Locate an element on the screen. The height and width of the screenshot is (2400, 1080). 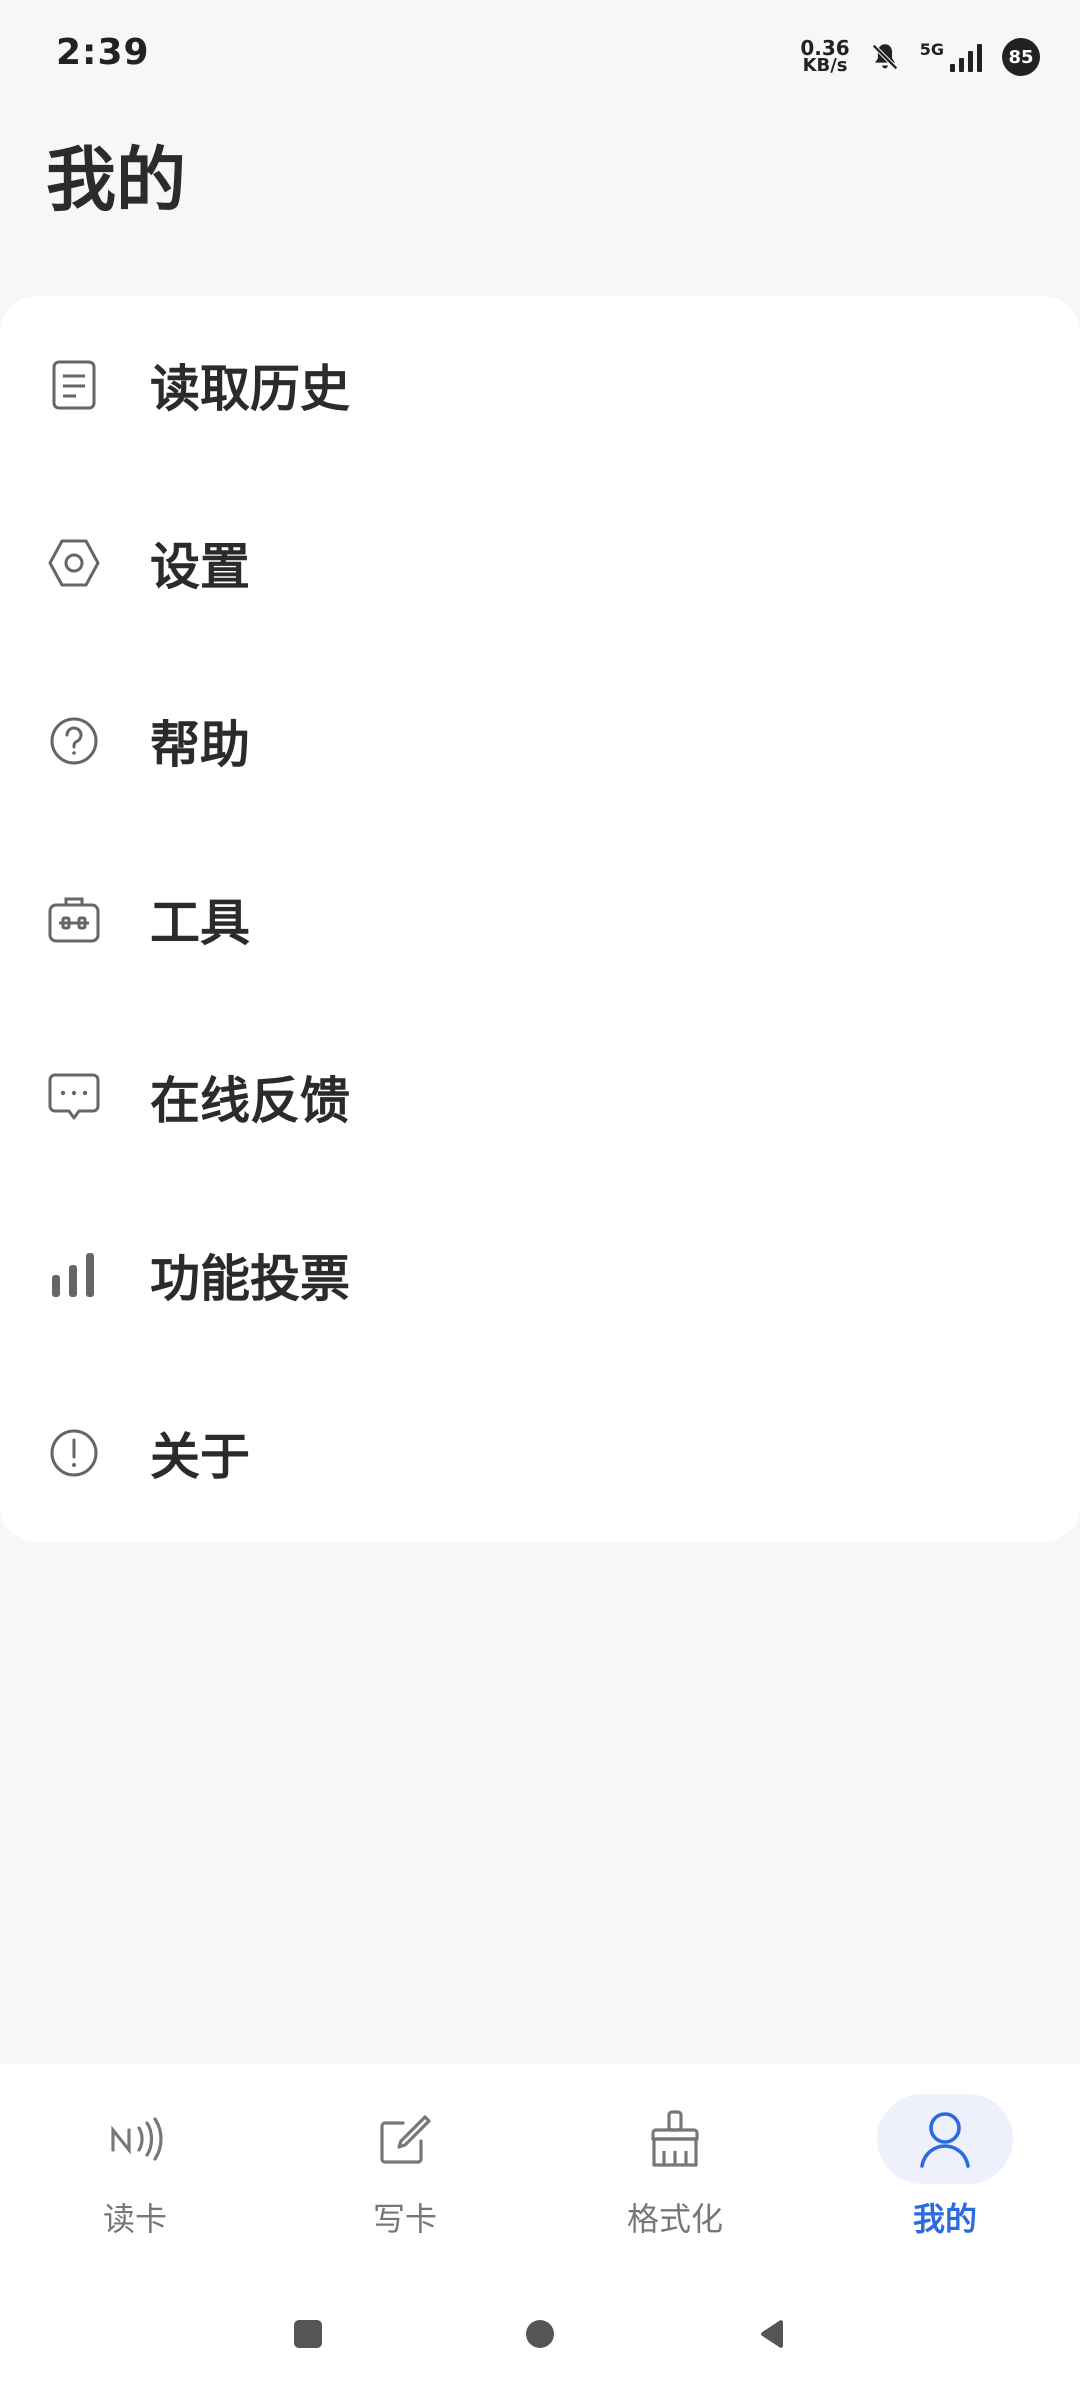
tab-label: 写卡 is located at coordinates (404, 2219).